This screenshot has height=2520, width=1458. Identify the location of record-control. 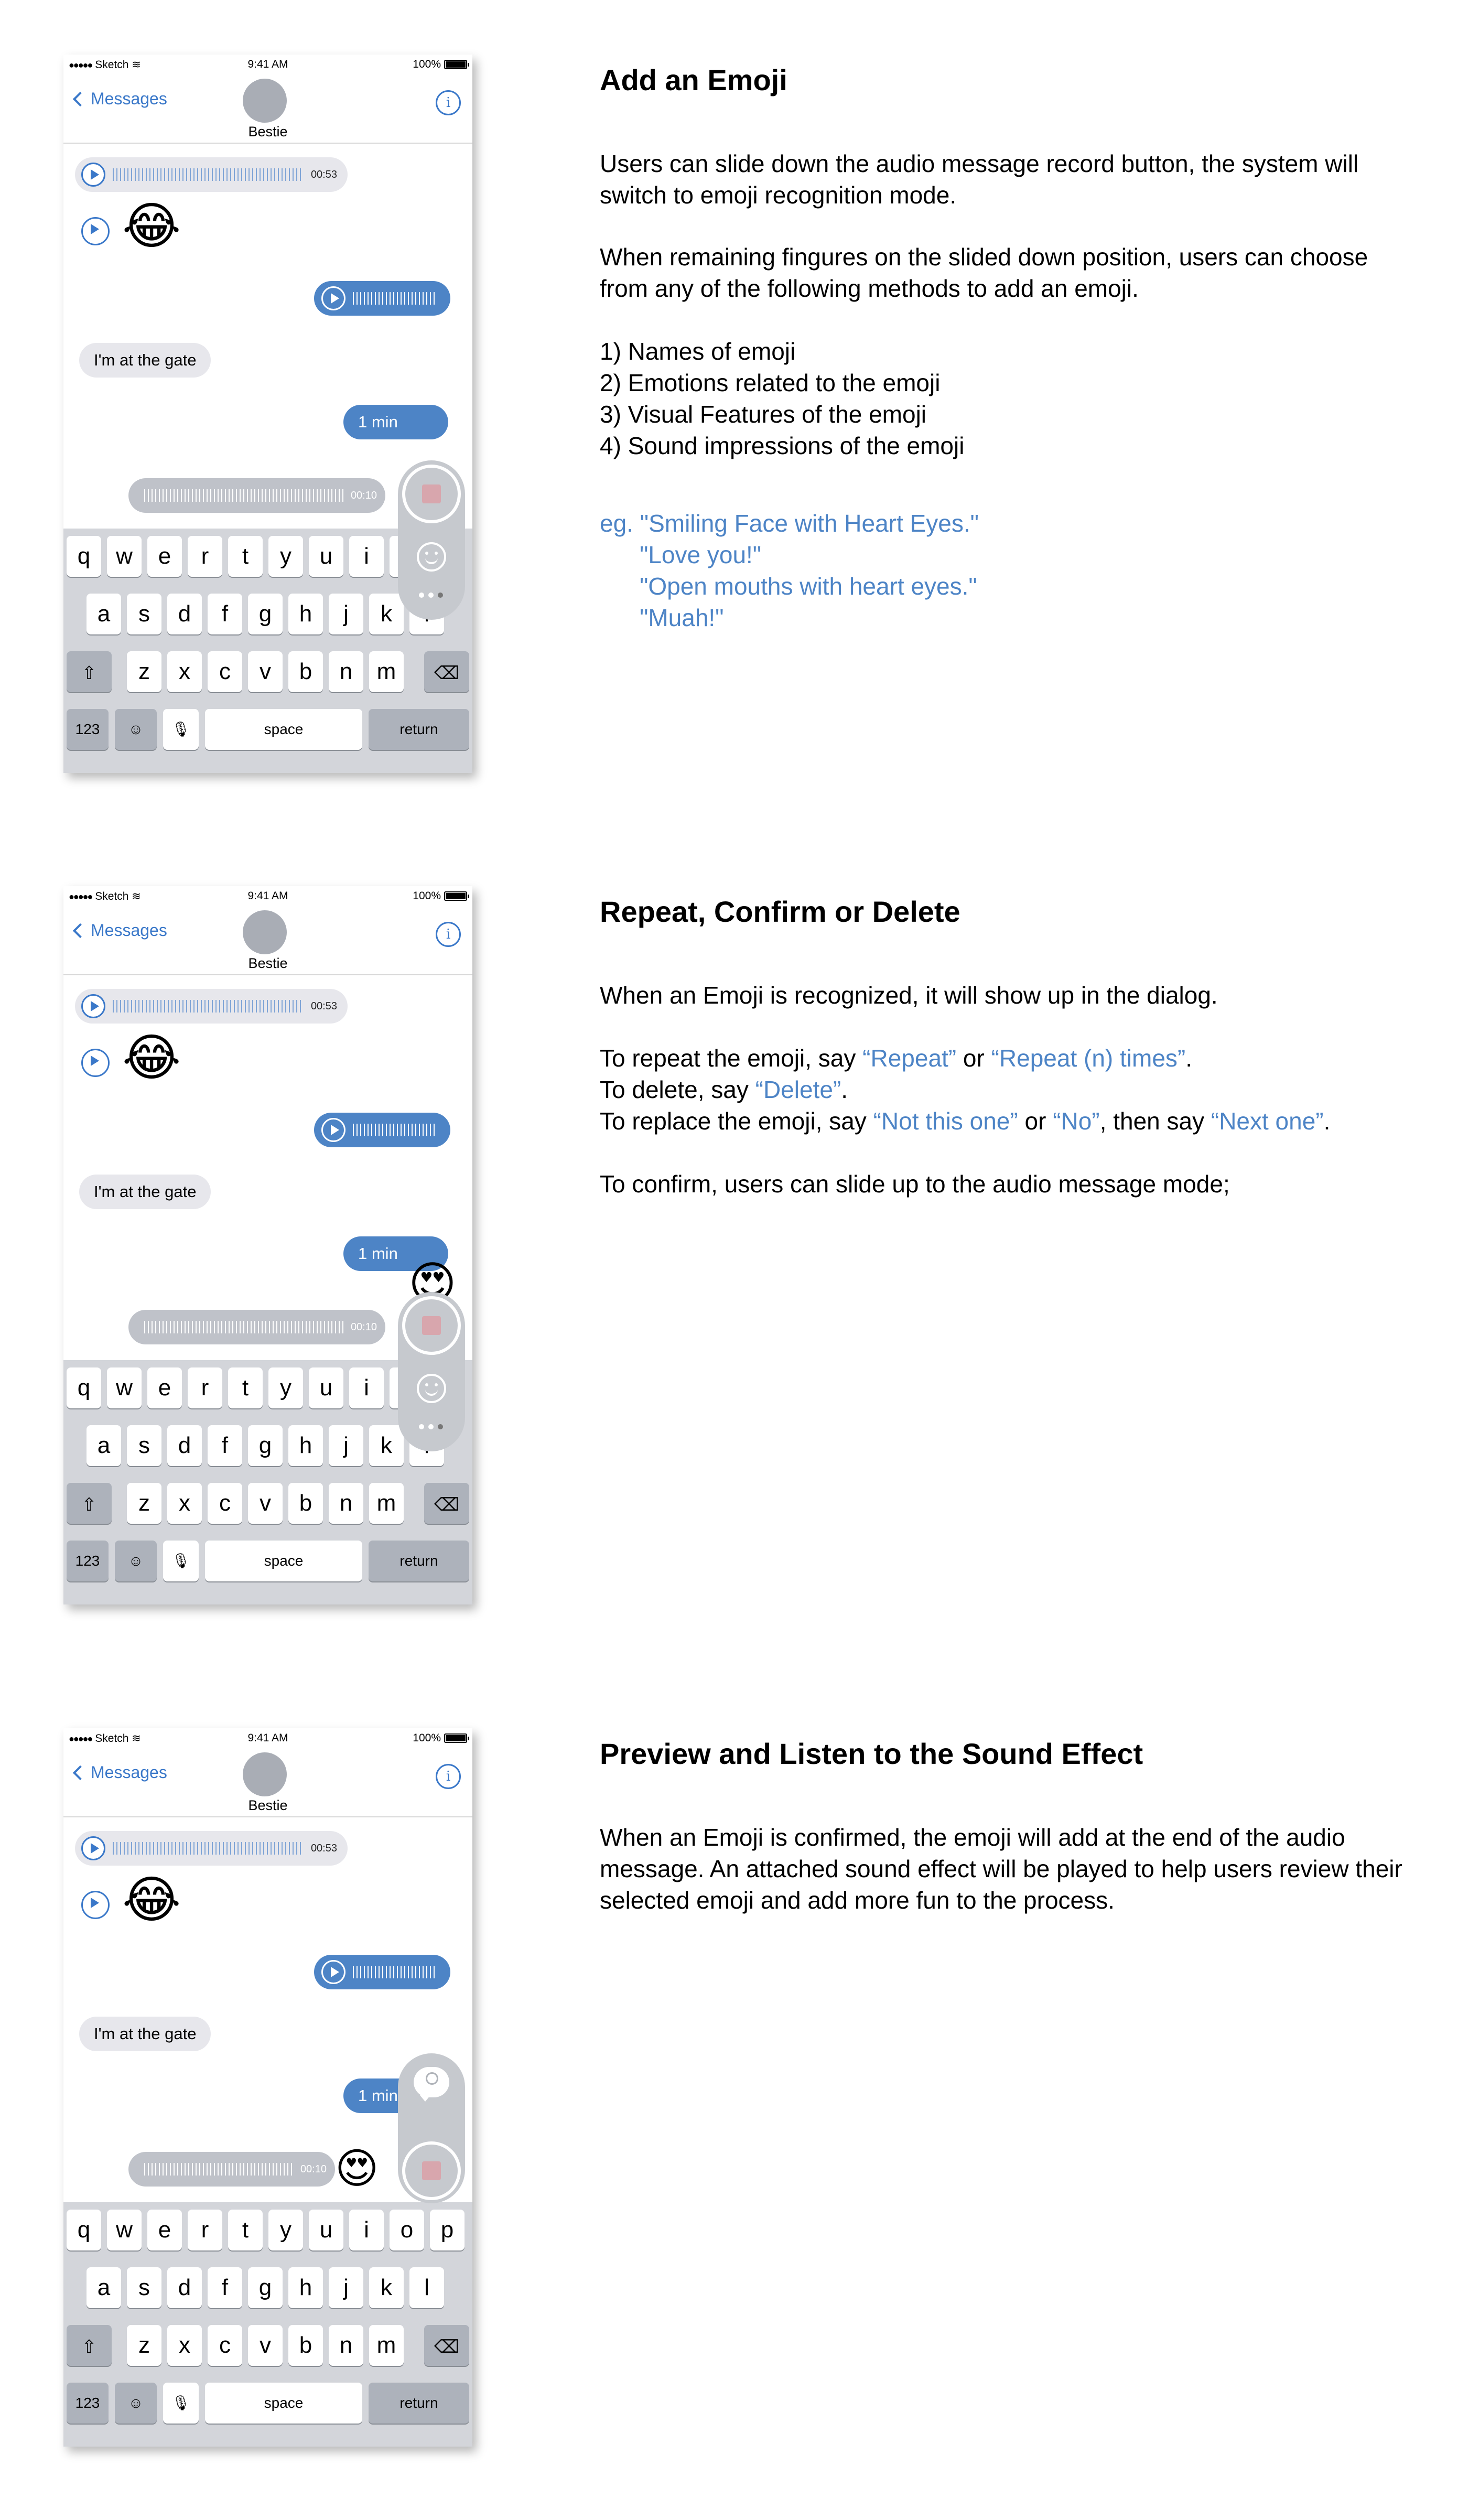
(431, 2128).